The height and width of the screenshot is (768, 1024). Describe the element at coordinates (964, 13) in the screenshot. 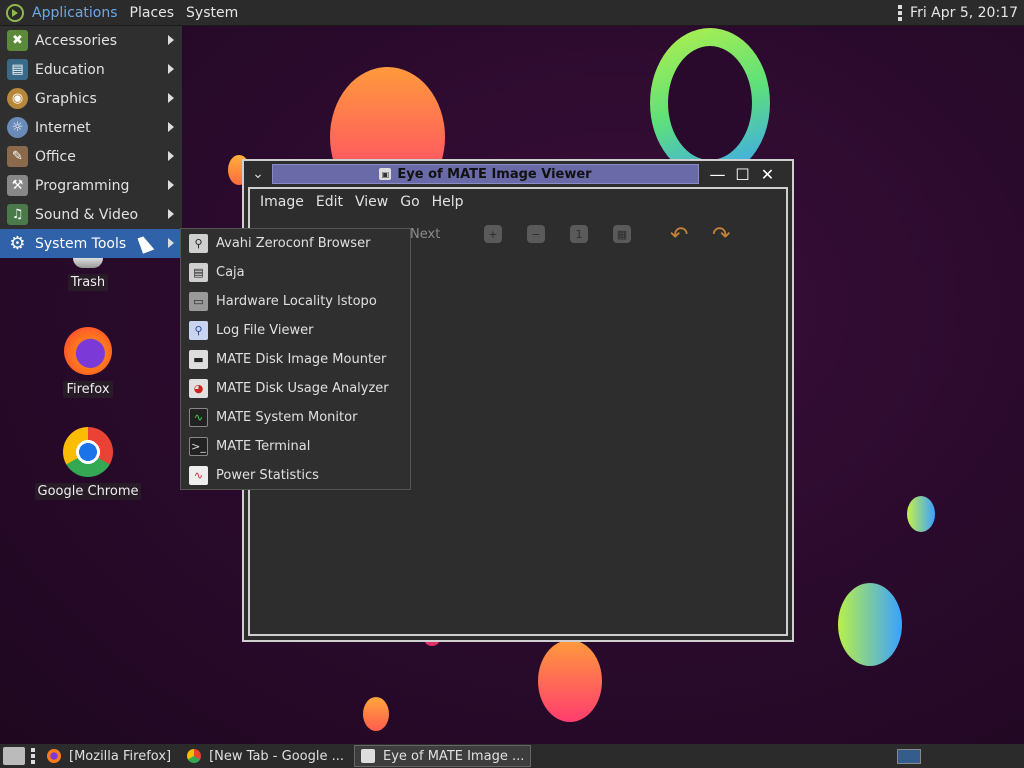

I see `clock: Fri Apr 5, 20:17` at that location.